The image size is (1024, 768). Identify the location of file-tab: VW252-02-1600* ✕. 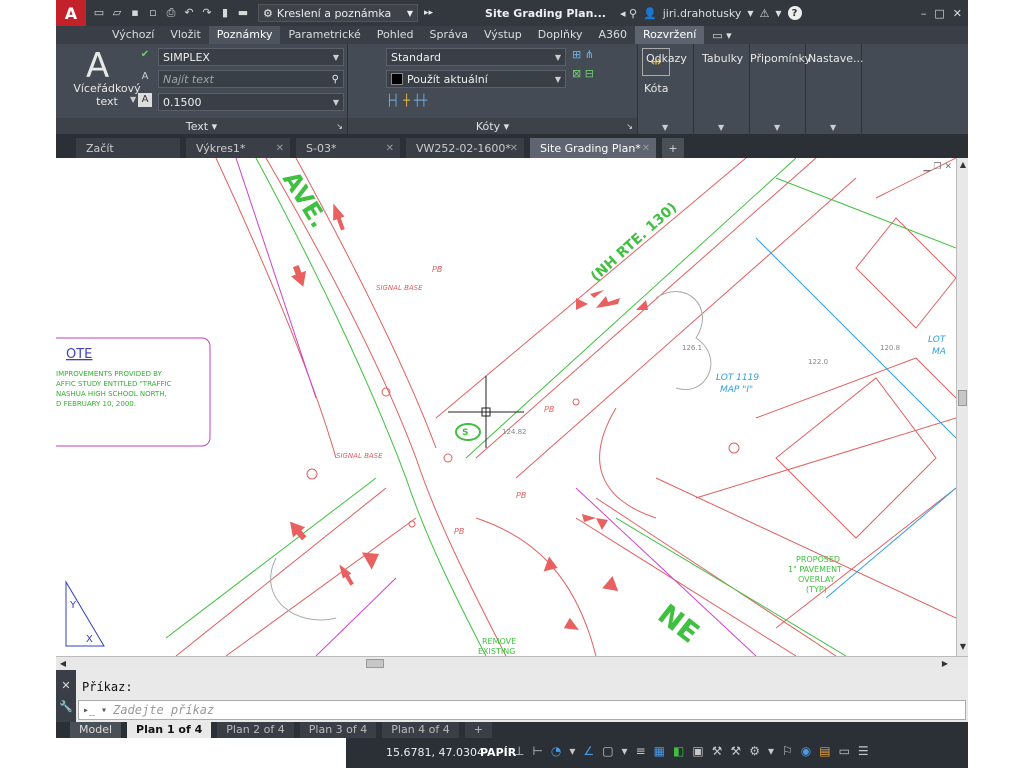
(465, 148).